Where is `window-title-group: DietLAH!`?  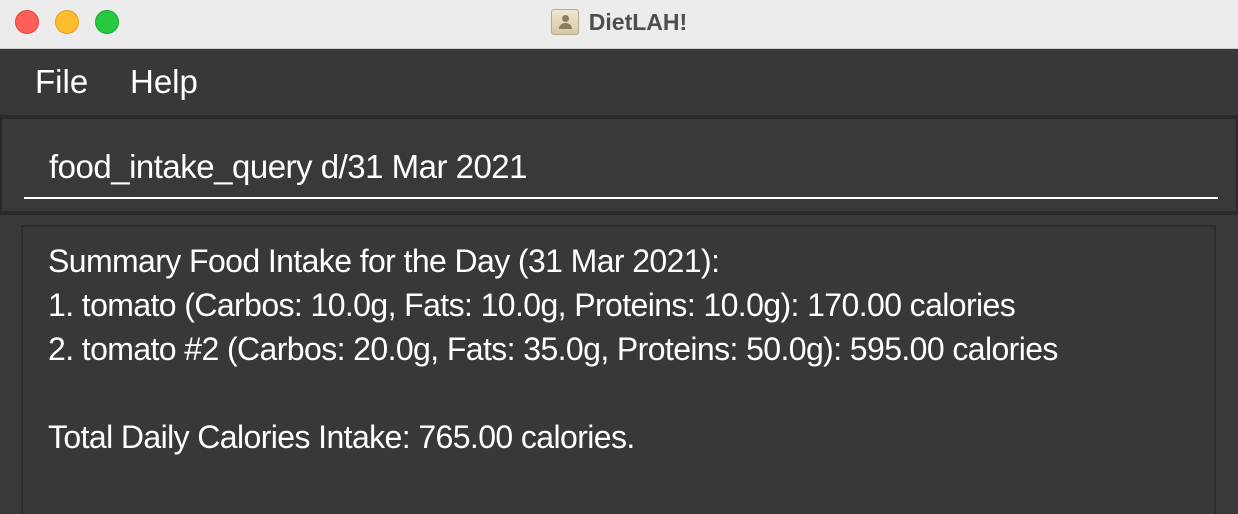
window-title-group: DietLAH! is located at coordinates (619, 22).